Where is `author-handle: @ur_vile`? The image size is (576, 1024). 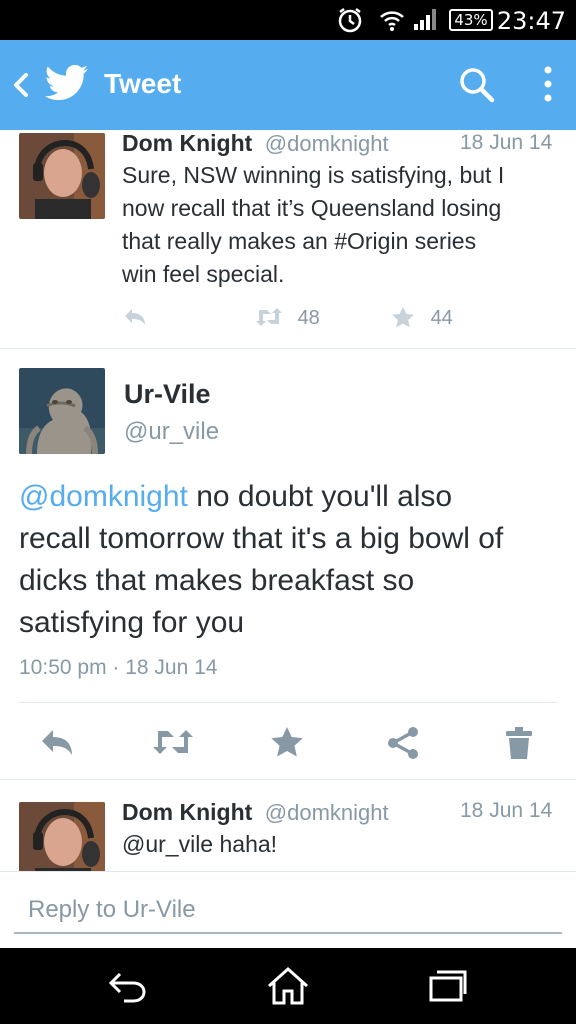
author-handle: @ur_vile is located at coordinates (171, 432).